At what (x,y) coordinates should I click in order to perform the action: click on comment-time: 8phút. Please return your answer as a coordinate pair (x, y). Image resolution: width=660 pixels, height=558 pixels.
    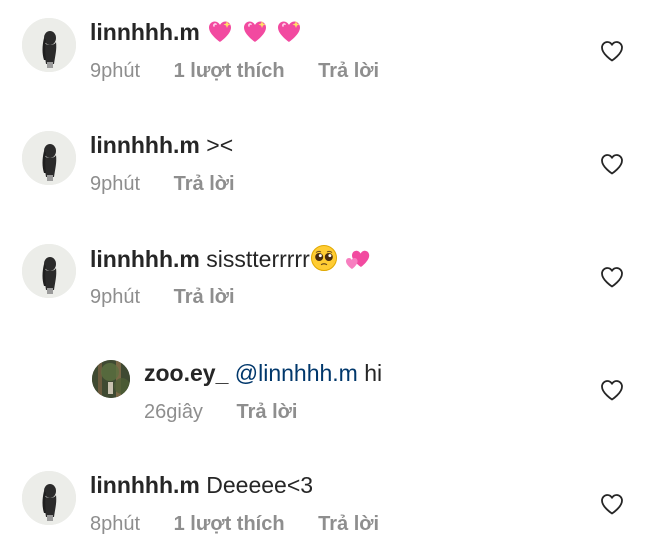
    Looking at the image, I should click on (115, 524).